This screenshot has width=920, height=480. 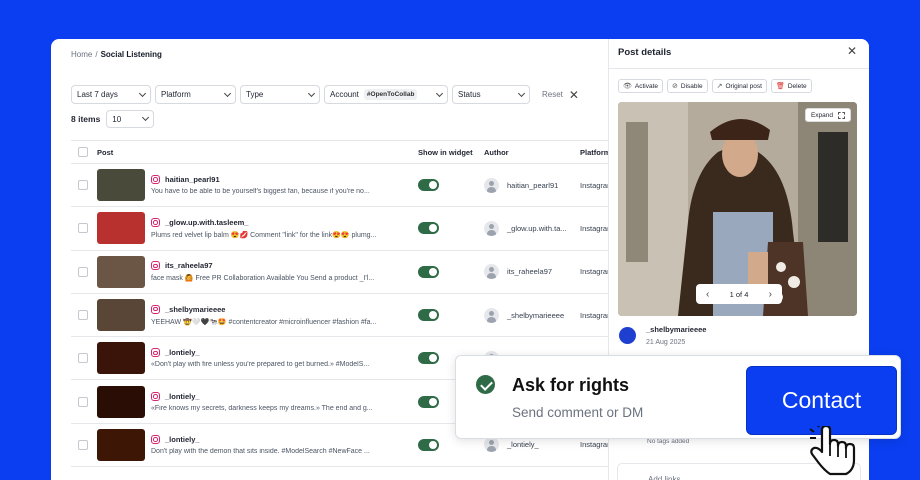 I want to click on author-name: its_raheela97, so click(x=530, y=272).